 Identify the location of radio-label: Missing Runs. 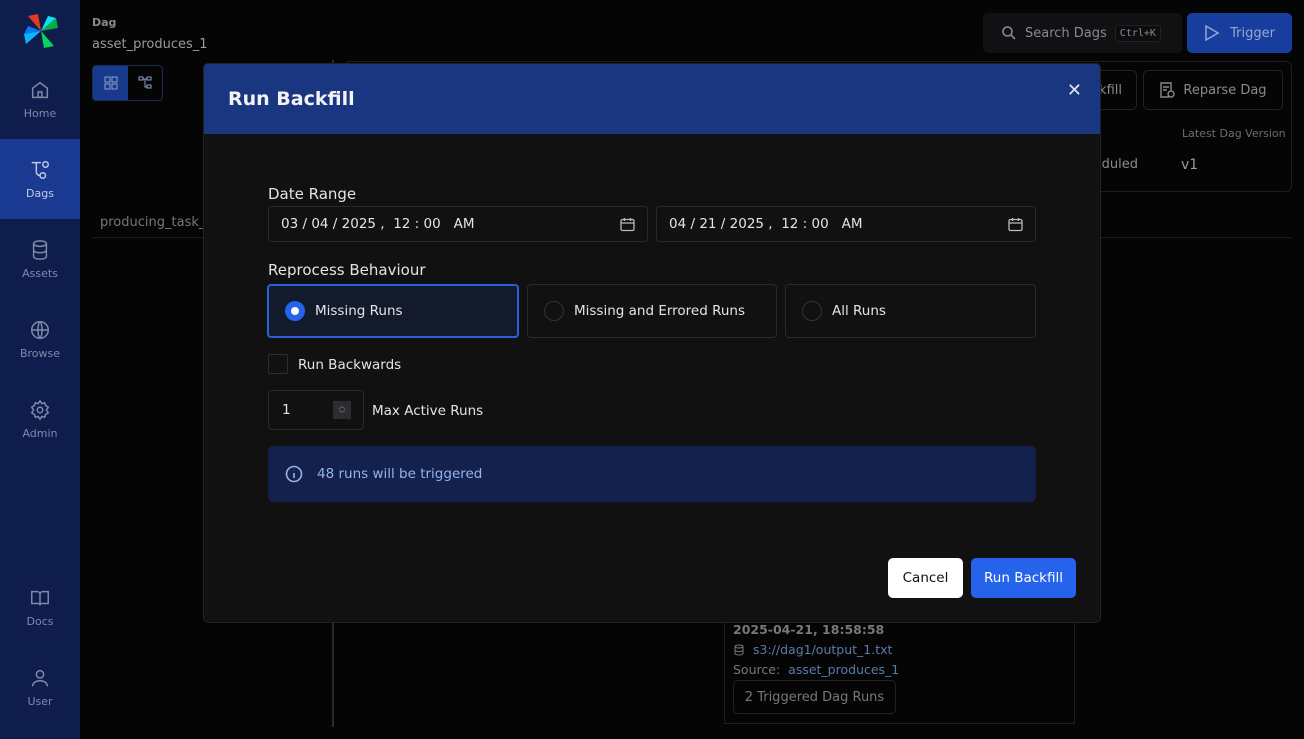
(359, 311).